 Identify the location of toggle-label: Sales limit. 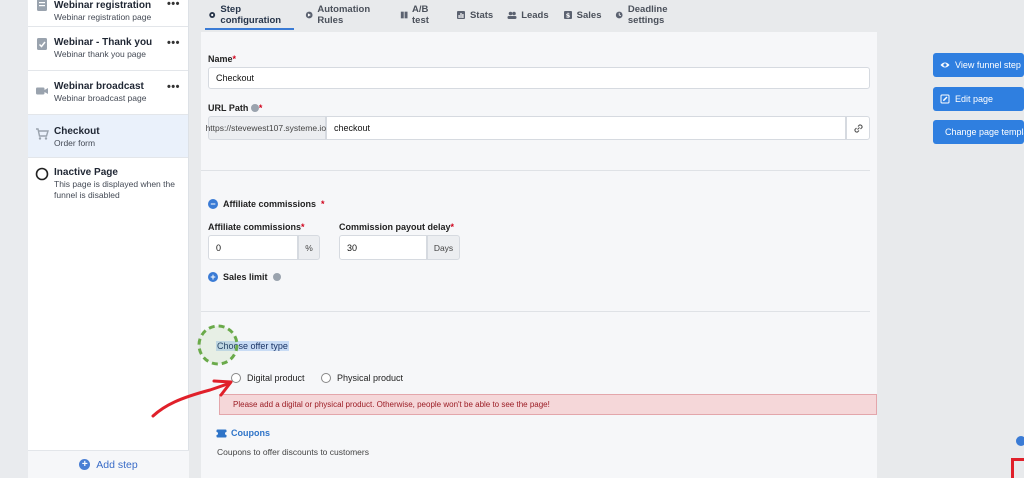
(245, 277).